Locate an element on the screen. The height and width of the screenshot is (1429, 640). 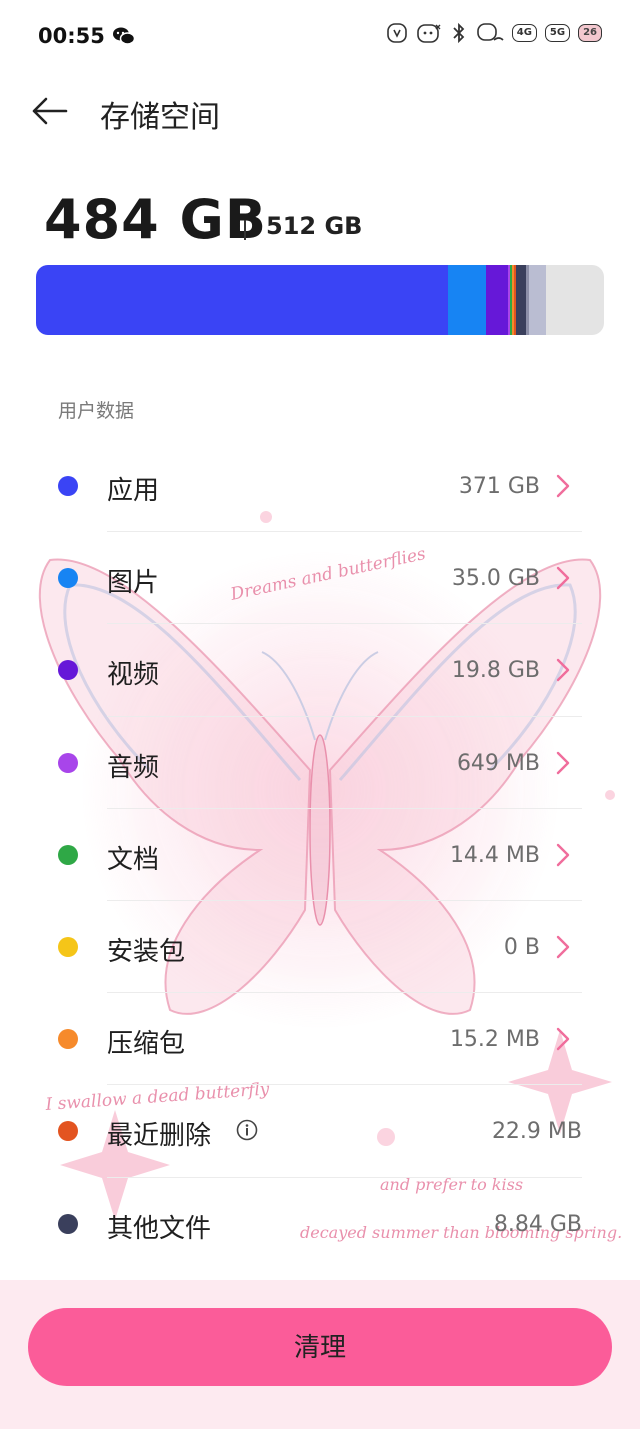
page-header: 存储空间 is located at coordinates (320, 112).